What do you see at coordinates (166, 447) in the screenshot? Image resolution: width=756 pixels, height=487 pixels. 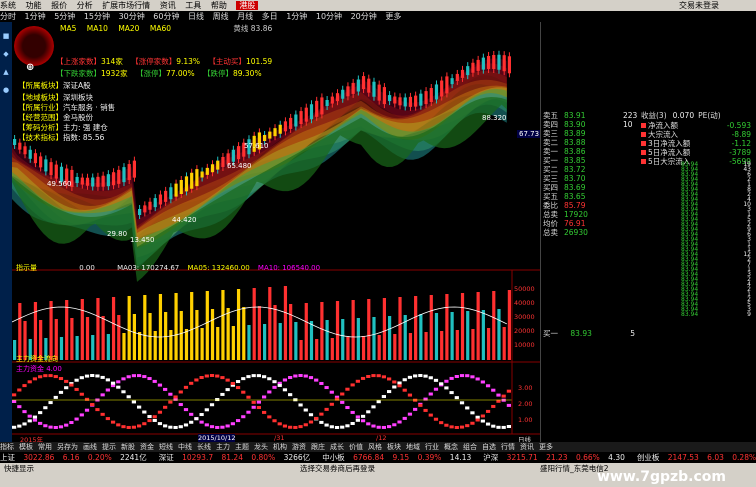 I see `bottom-tab: 短线` at bounding box center [166, 447].